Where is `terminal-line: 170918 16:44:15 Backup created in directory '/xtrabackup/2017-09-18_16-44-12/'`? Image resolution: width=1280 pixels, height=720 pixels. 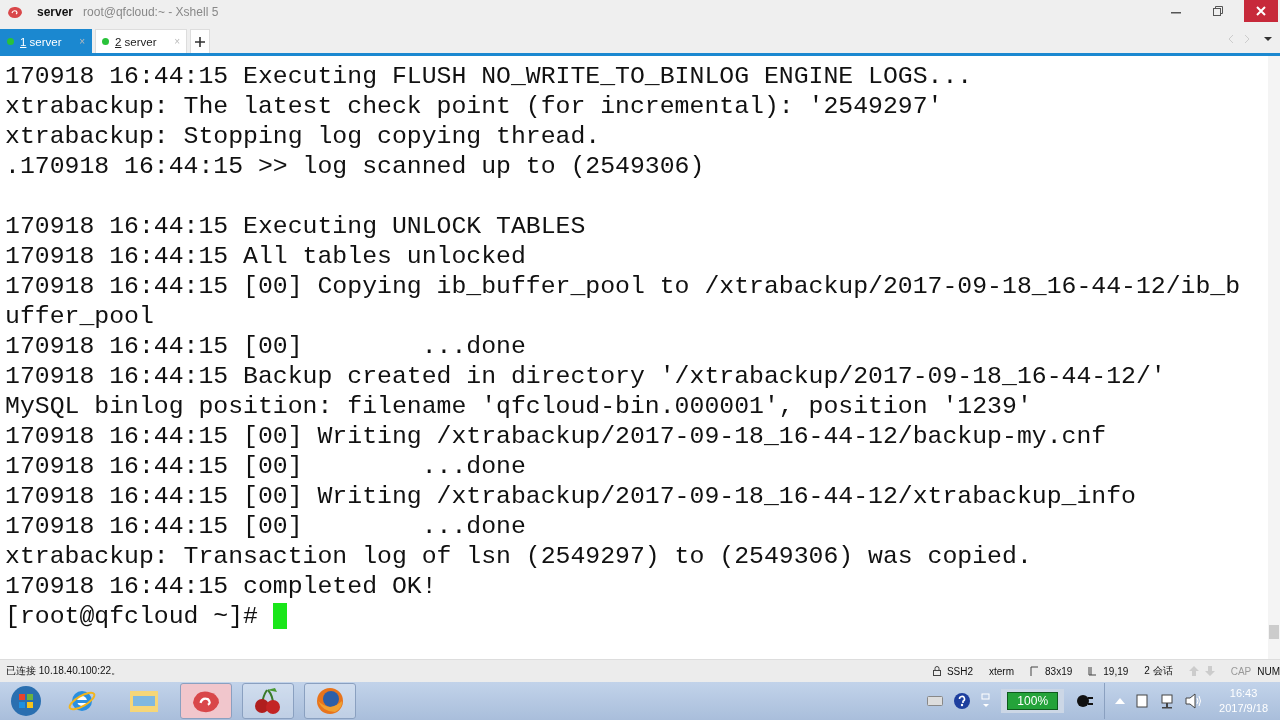
terminal-line: 170918 16:44:15 Backup created in directory '/xtrabackup/2017-09-18_16-44-12/' is located at coordinates (585, 376).